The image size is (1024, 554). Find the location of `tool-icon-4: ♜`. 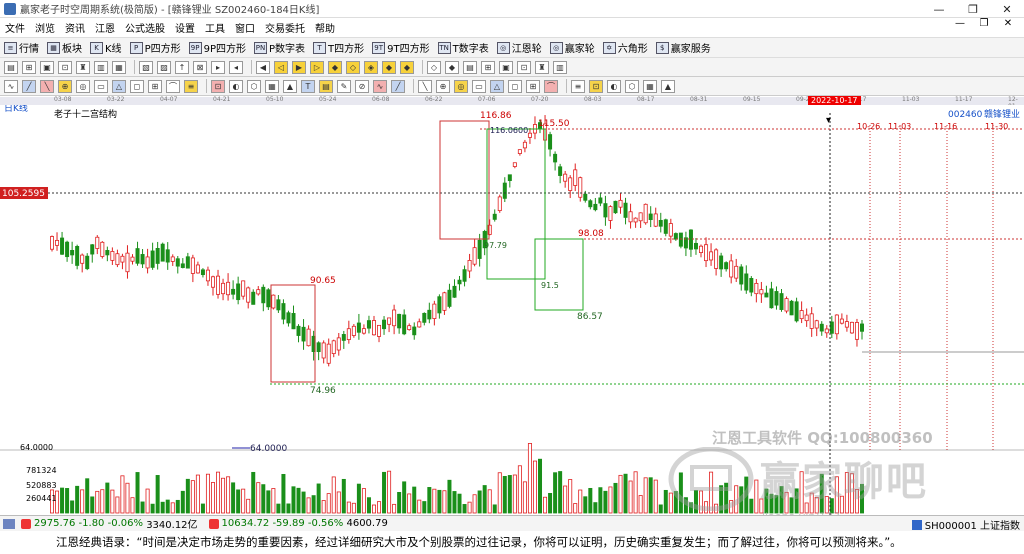

tool-icon-4: ♜ is located at coordinates (83, 67).